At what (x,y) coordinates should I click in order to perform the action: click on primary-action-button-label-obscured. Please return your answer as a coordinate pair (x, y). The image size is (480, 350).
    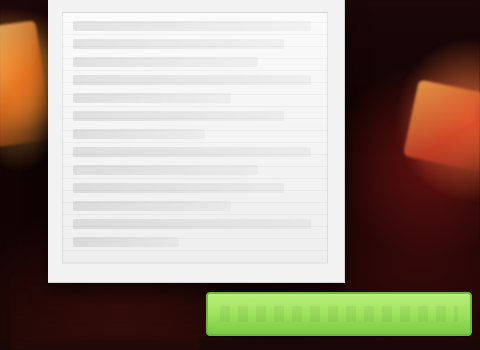
    Looking at the image, I should click on (339, 314).